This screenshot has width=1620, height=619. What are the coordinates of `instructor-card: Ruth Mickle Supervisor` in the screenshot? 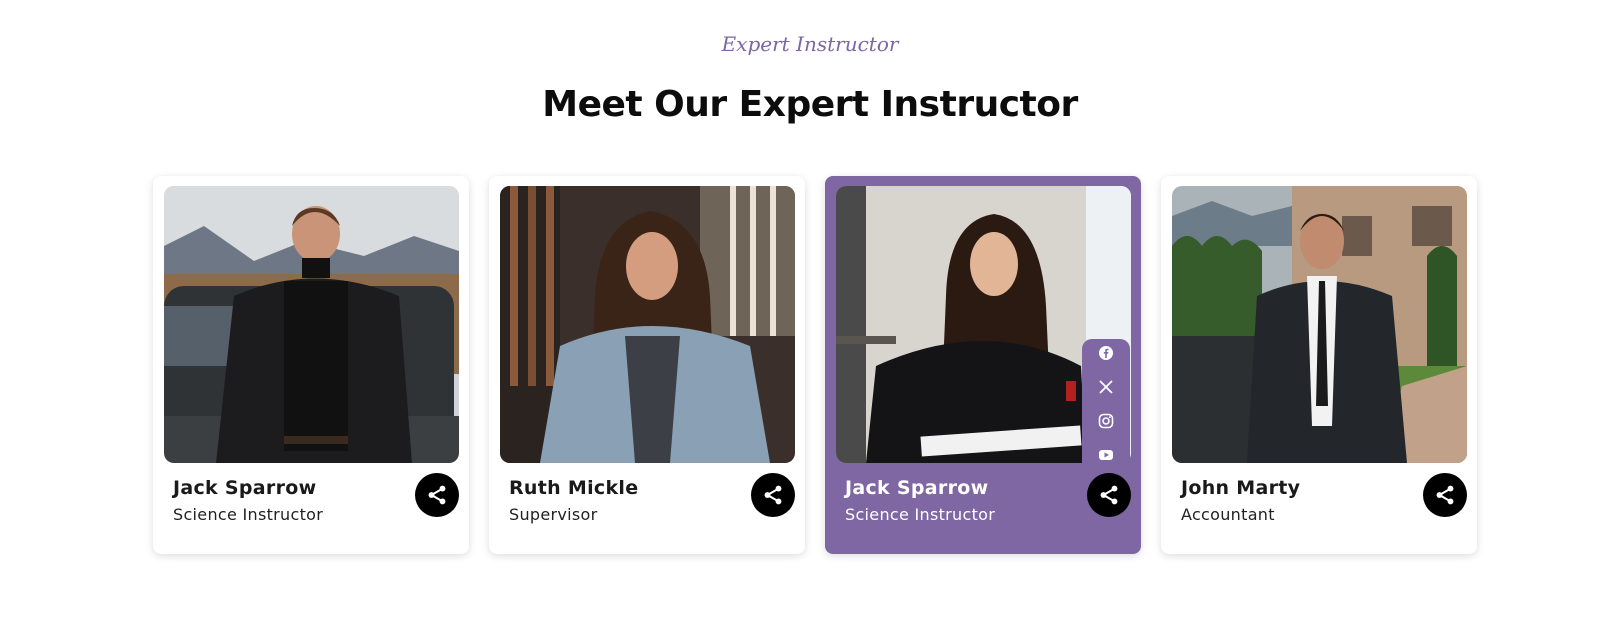 It's located at (647, 365).